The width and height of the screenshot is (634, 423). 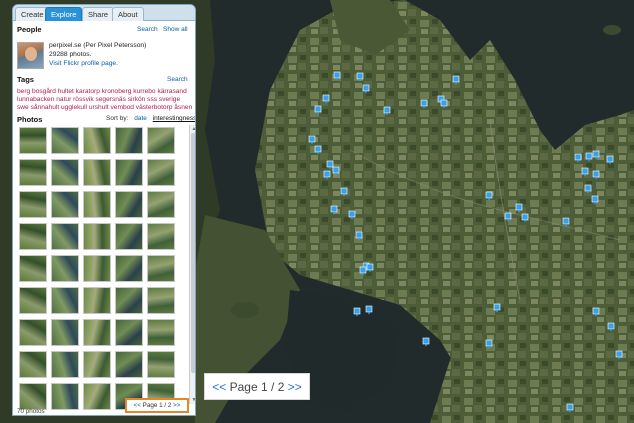 I want to click on scroll-up-icon: ▲, so click(x=193, y=129).